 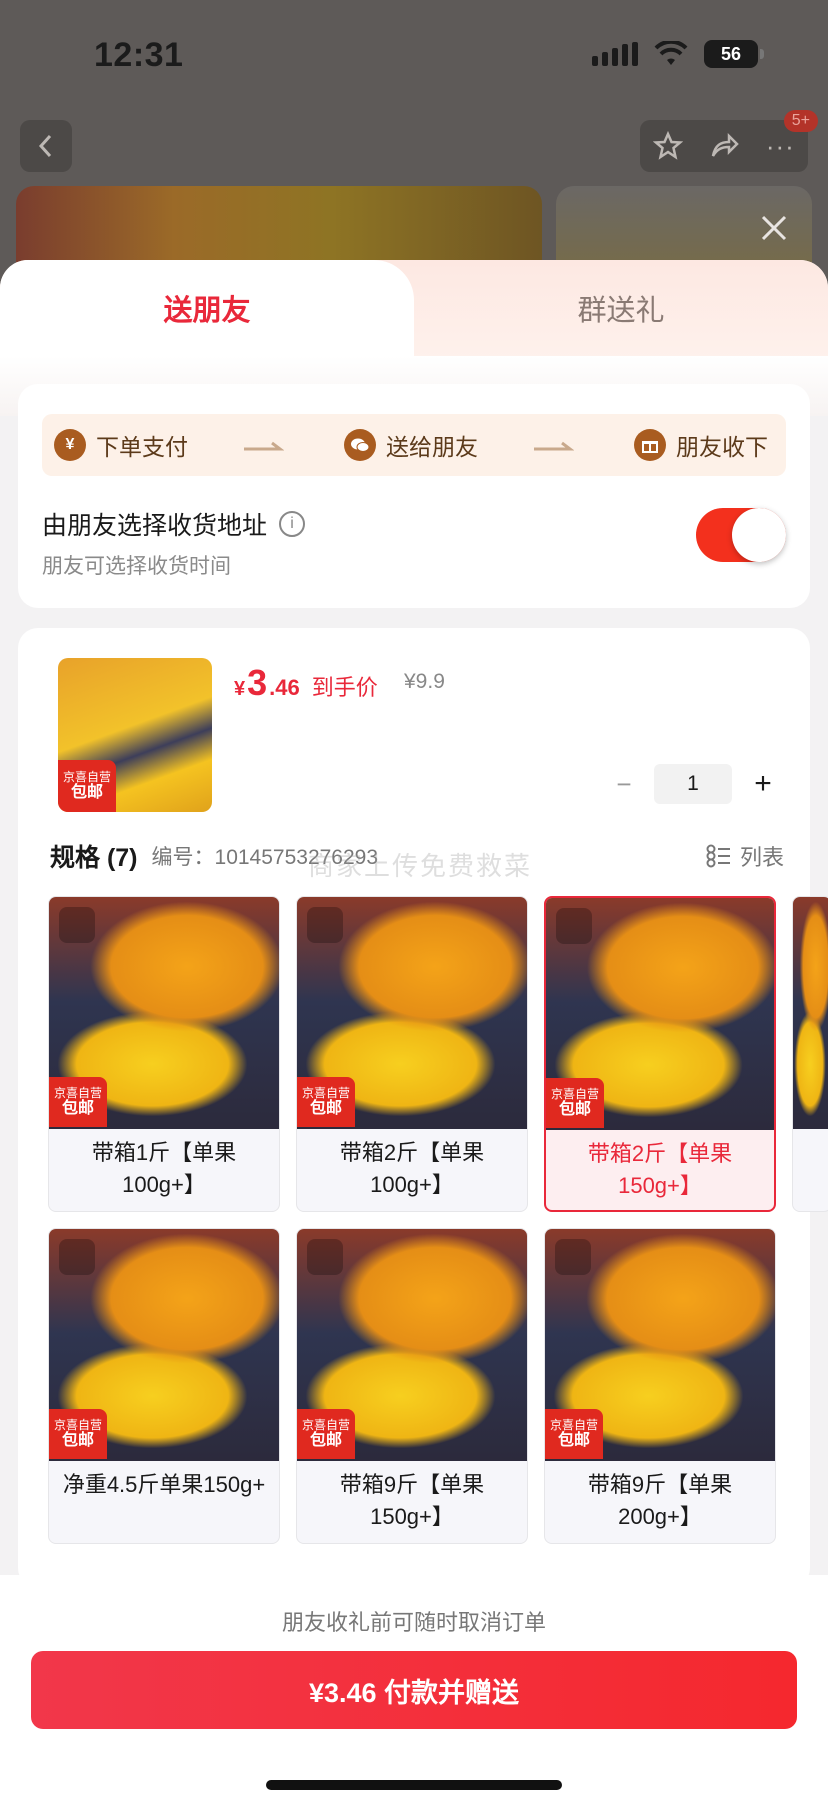 What do you see at coordinates (412, 1054) in the screenshot?
I see `spec-option: 京喜自营 包邮 带箱2斤【单果100g+】` at bounding box center [412, 1054].